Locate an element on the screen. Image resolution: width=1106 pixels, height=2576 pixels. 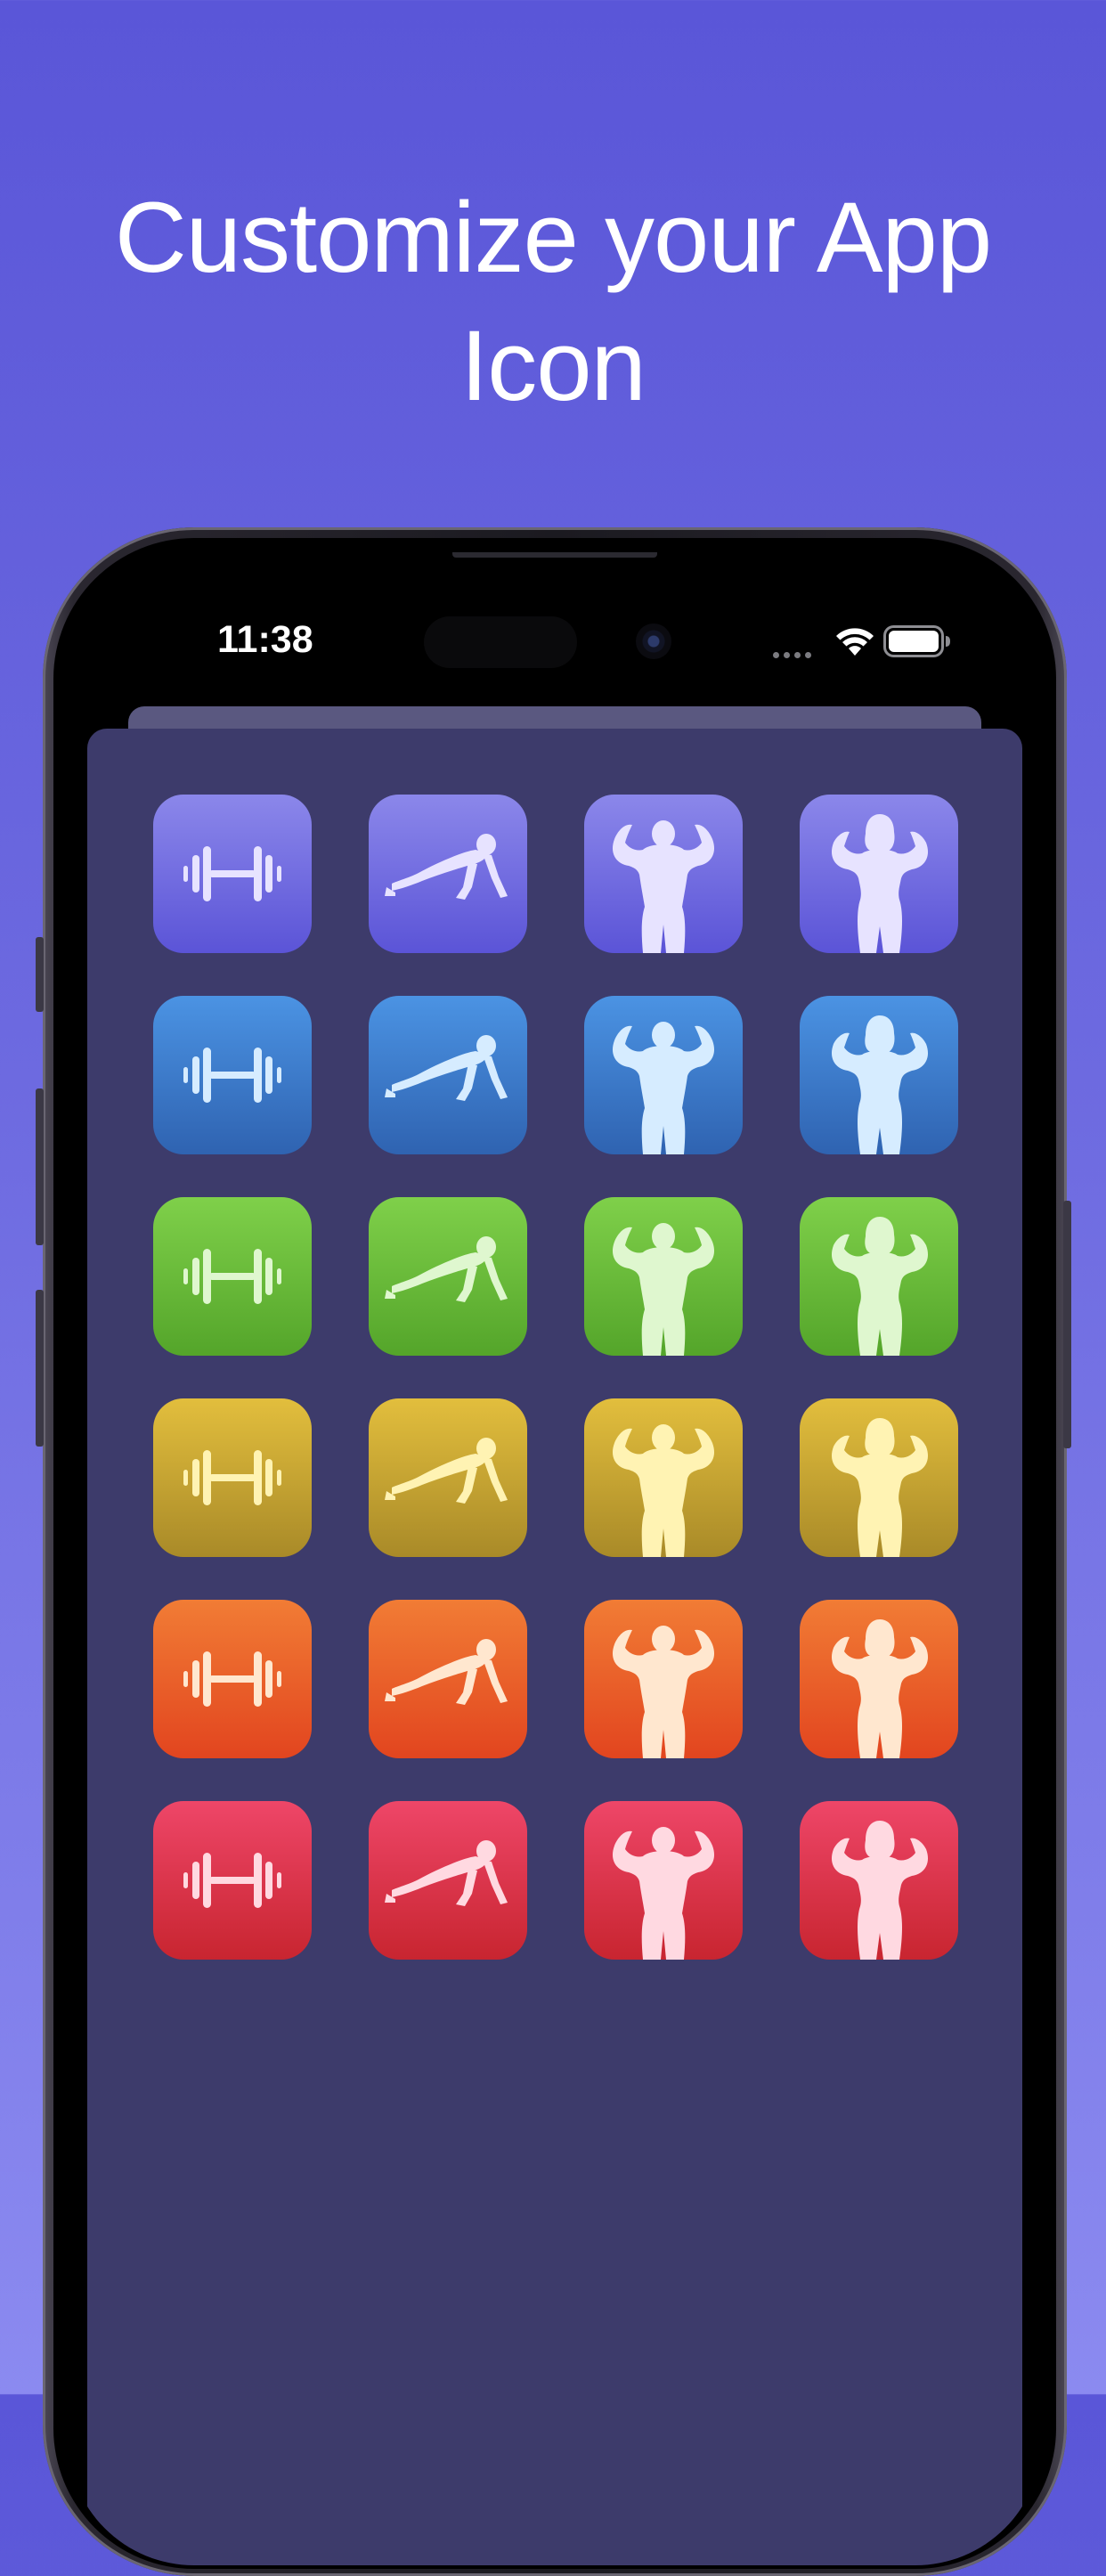
app-icon-option-purple-man-flexing is located at coordinates (663, 874).